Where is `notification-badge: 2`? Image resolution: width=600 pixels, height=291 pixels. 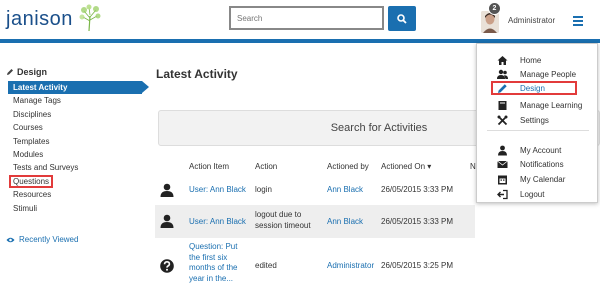
notification-badge: 2 is located at coordinates (494, 8).